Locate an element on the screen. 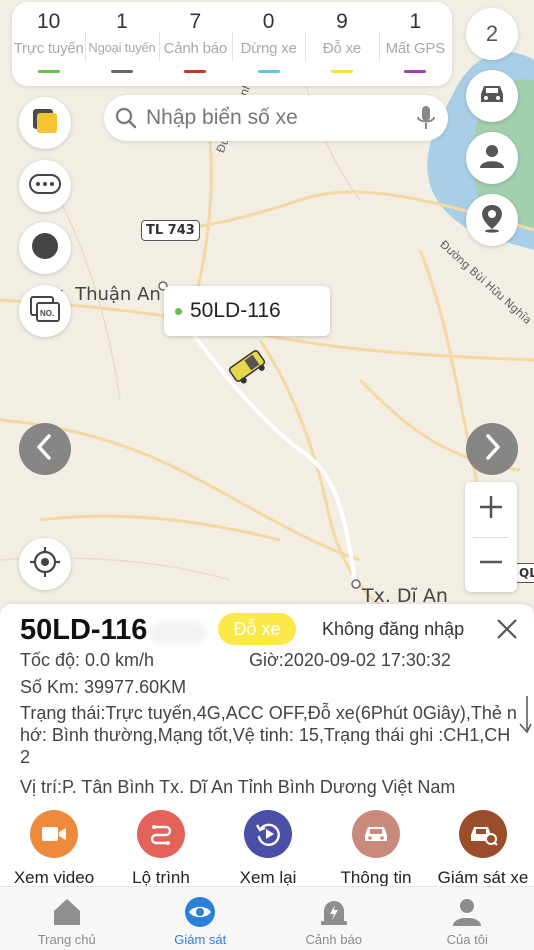 Image resolution: width=534 pixels, height=950 pixels. status-count: 9 is located at coordinates (342, 21).